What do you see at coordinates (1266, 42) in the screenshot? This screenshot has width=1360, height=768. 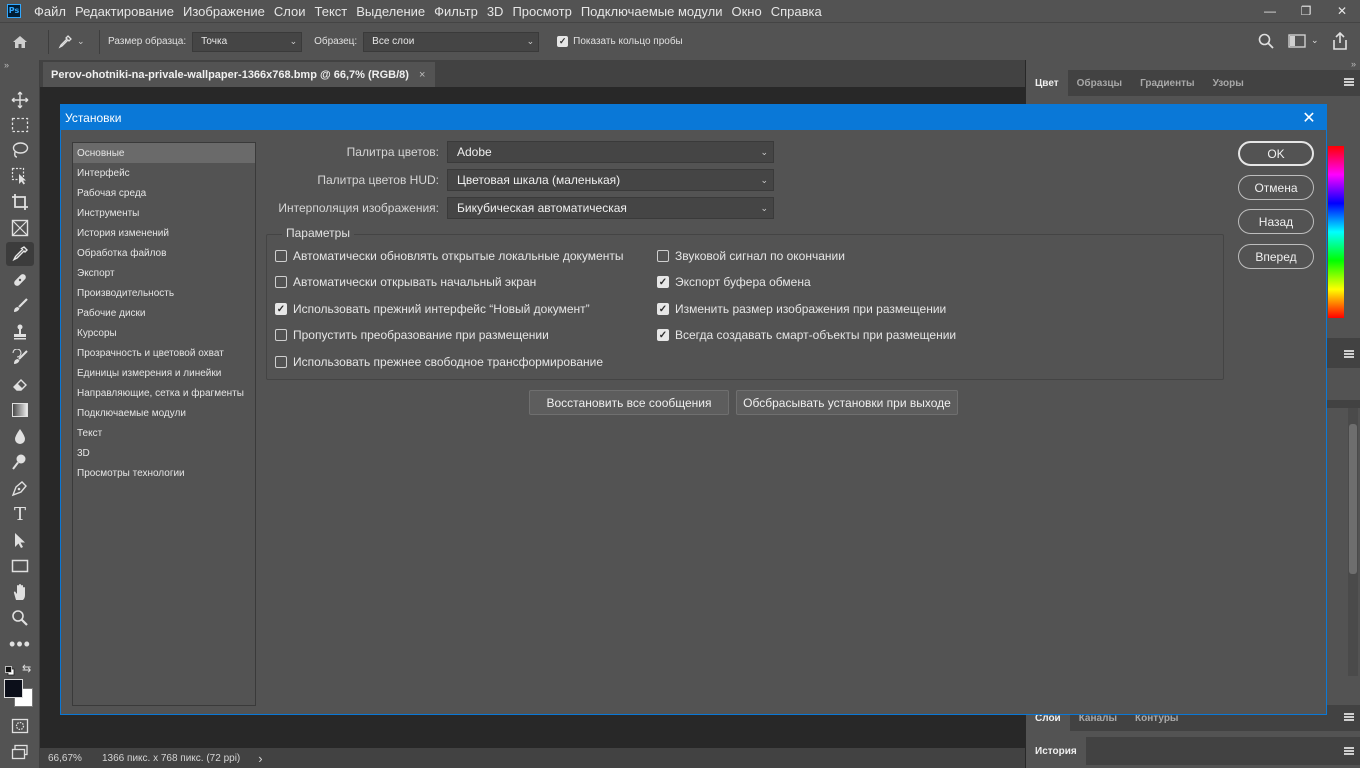 I see `search-icon` at bounding box center [1266, 42].